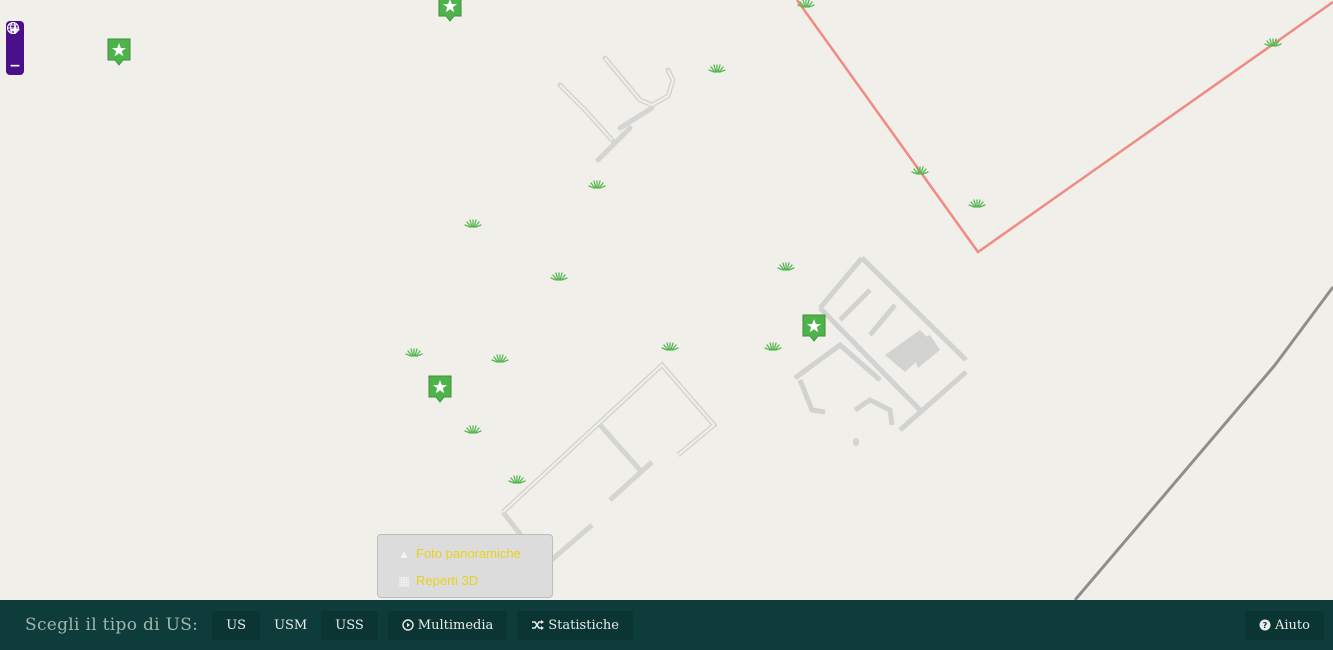 The height and width of the screenshot is (650, 1333). What do you see at coordinates (112, 625) in the screenshot?
I see `us-type-label: Scegli il tipo di US:` at bounding box center [112, 625].